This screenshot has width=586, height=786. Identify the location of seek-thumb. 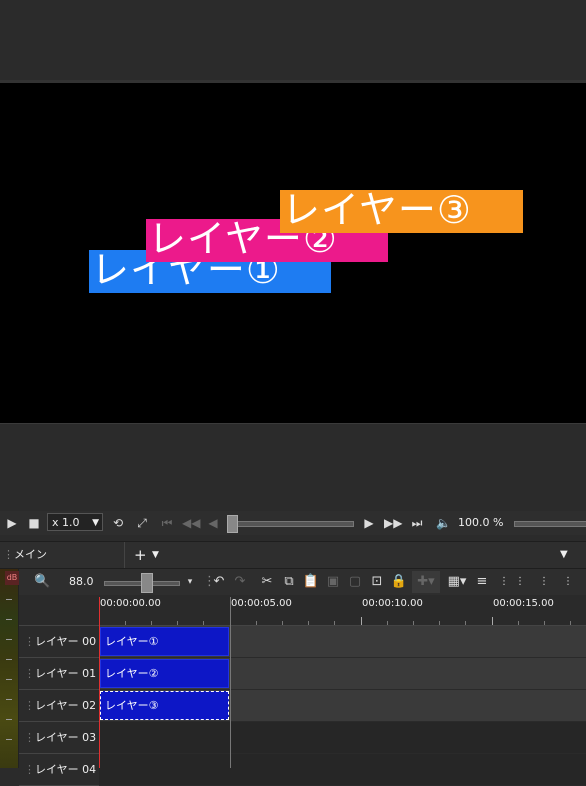
(232, 524).